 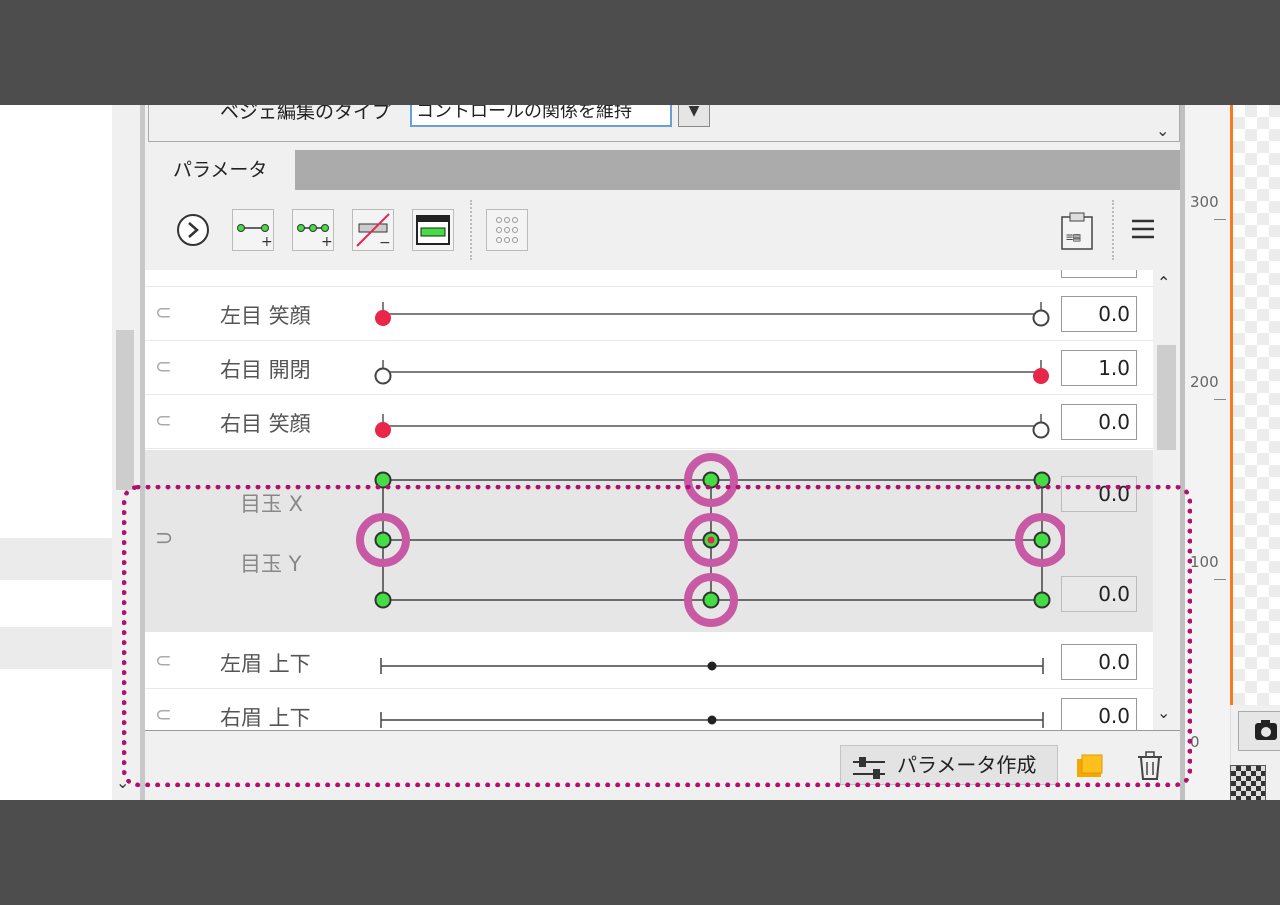 I want to click on parameter-name: 右目 開閉, so click(x=265, y=370).